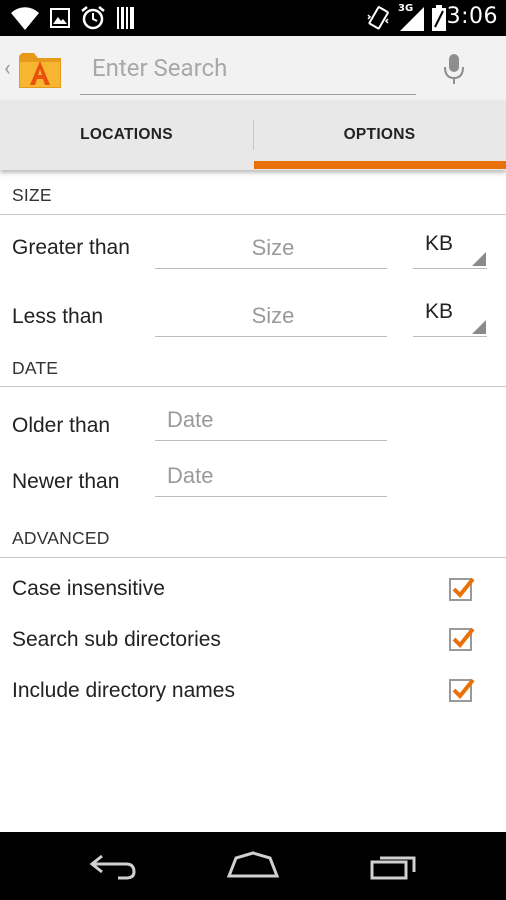 This screenshot has width=506, height=900. I want to click on active-tab-indicator, so click(380, 165).